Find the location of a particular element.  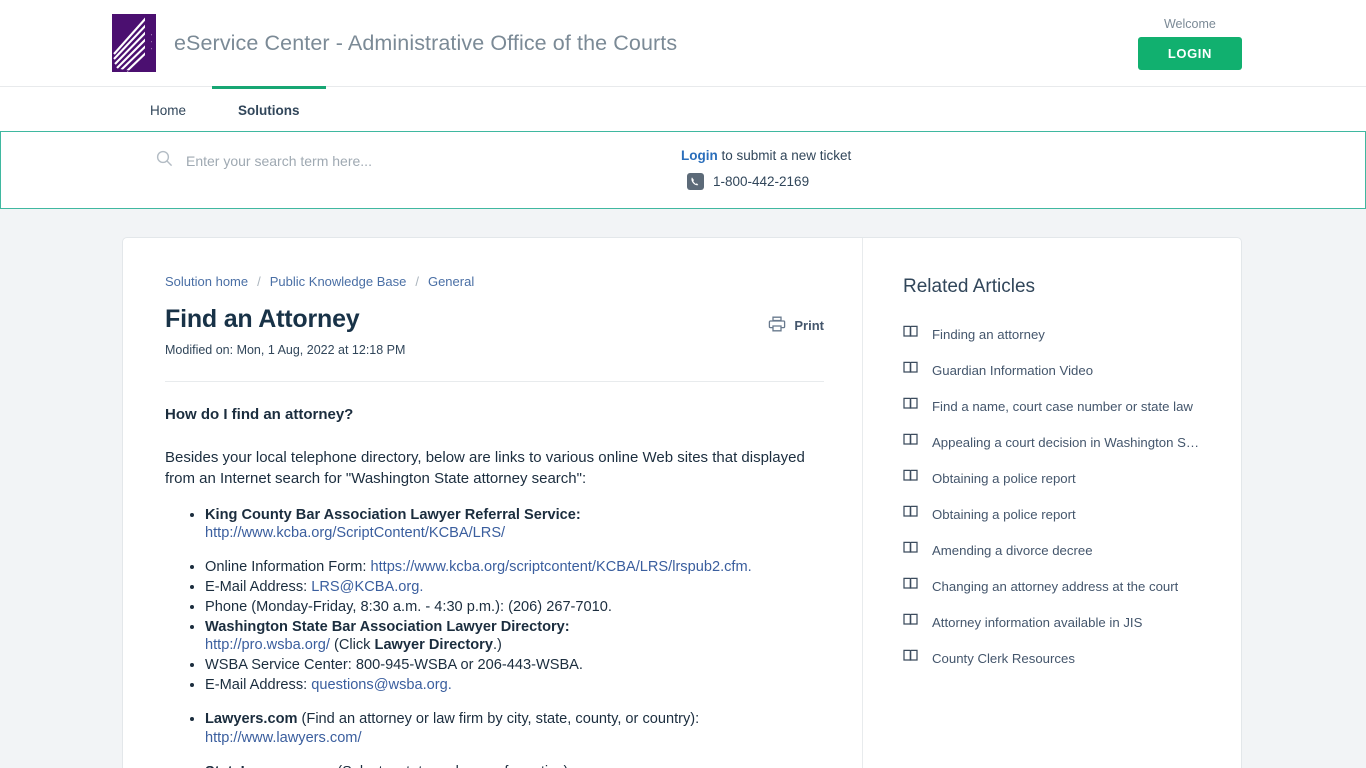

submit-ticket-text: to submit a new ticket is located at coordinates (784, 155).